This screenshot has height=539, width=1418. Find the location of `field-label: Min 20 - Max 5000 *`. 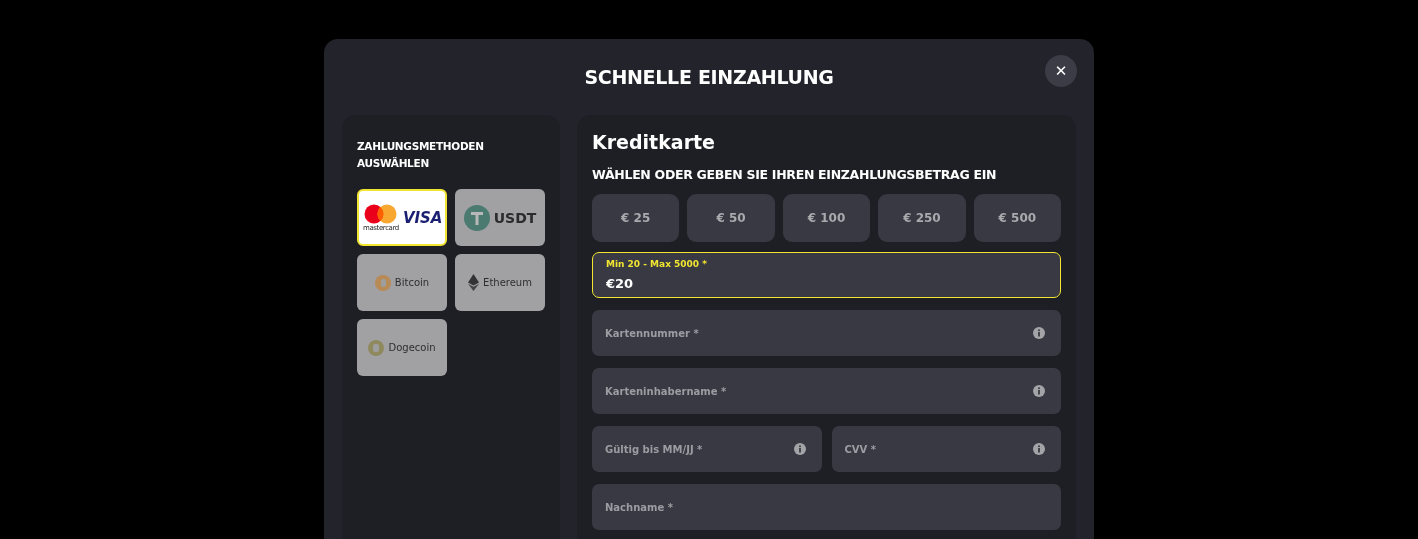

field-label: Min 20 - Max 5000 * is located at coordinates (656, 264).